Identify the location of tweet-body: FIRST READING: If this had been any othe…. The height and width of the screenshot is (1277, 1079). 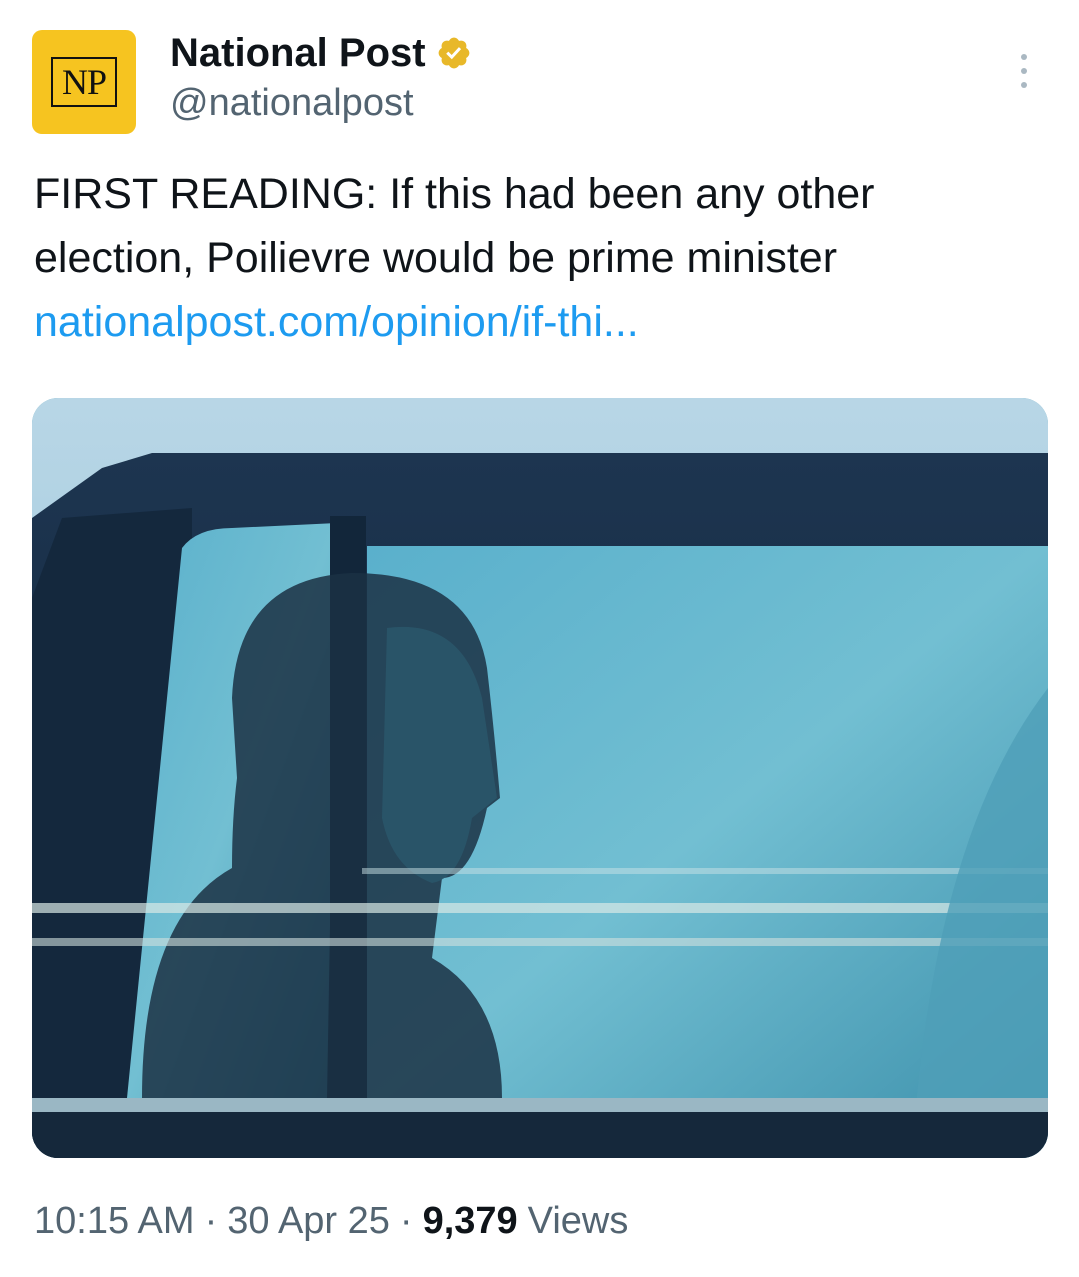
(539, 258).